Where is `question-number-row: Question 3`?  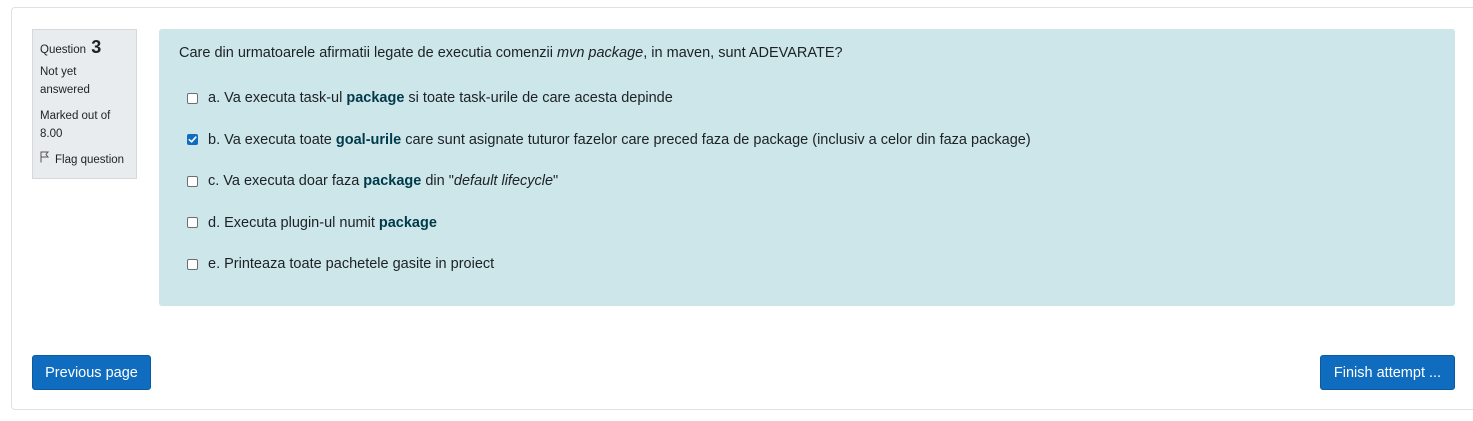 question-number-row: Question 3 is located at coordinates (84, 48).